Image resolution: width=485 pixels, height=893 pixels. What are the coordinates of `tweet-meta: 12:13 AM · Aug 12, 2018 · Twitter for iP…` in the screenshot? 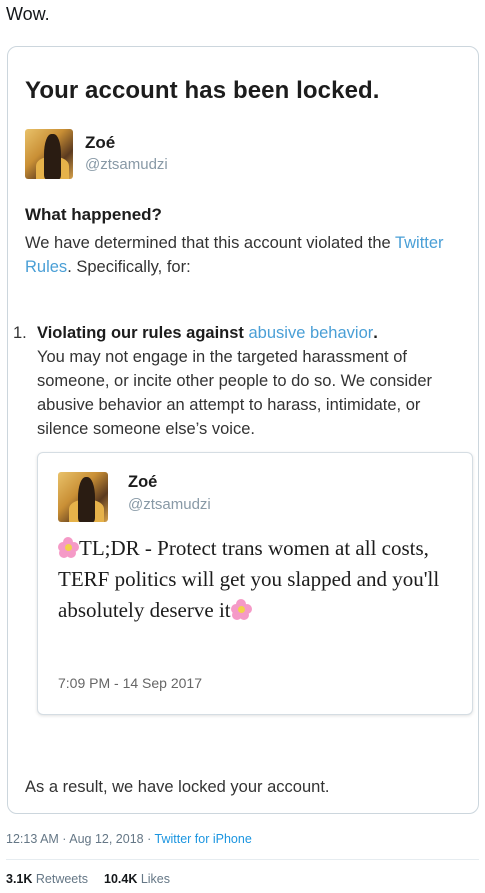 It's located at (129, 839).